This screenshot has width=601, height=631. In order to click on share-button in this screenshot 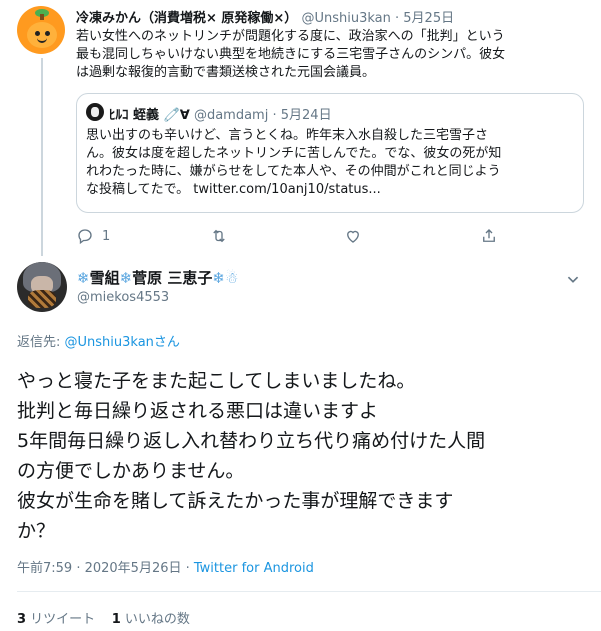, I will do `click(489, 236)`.